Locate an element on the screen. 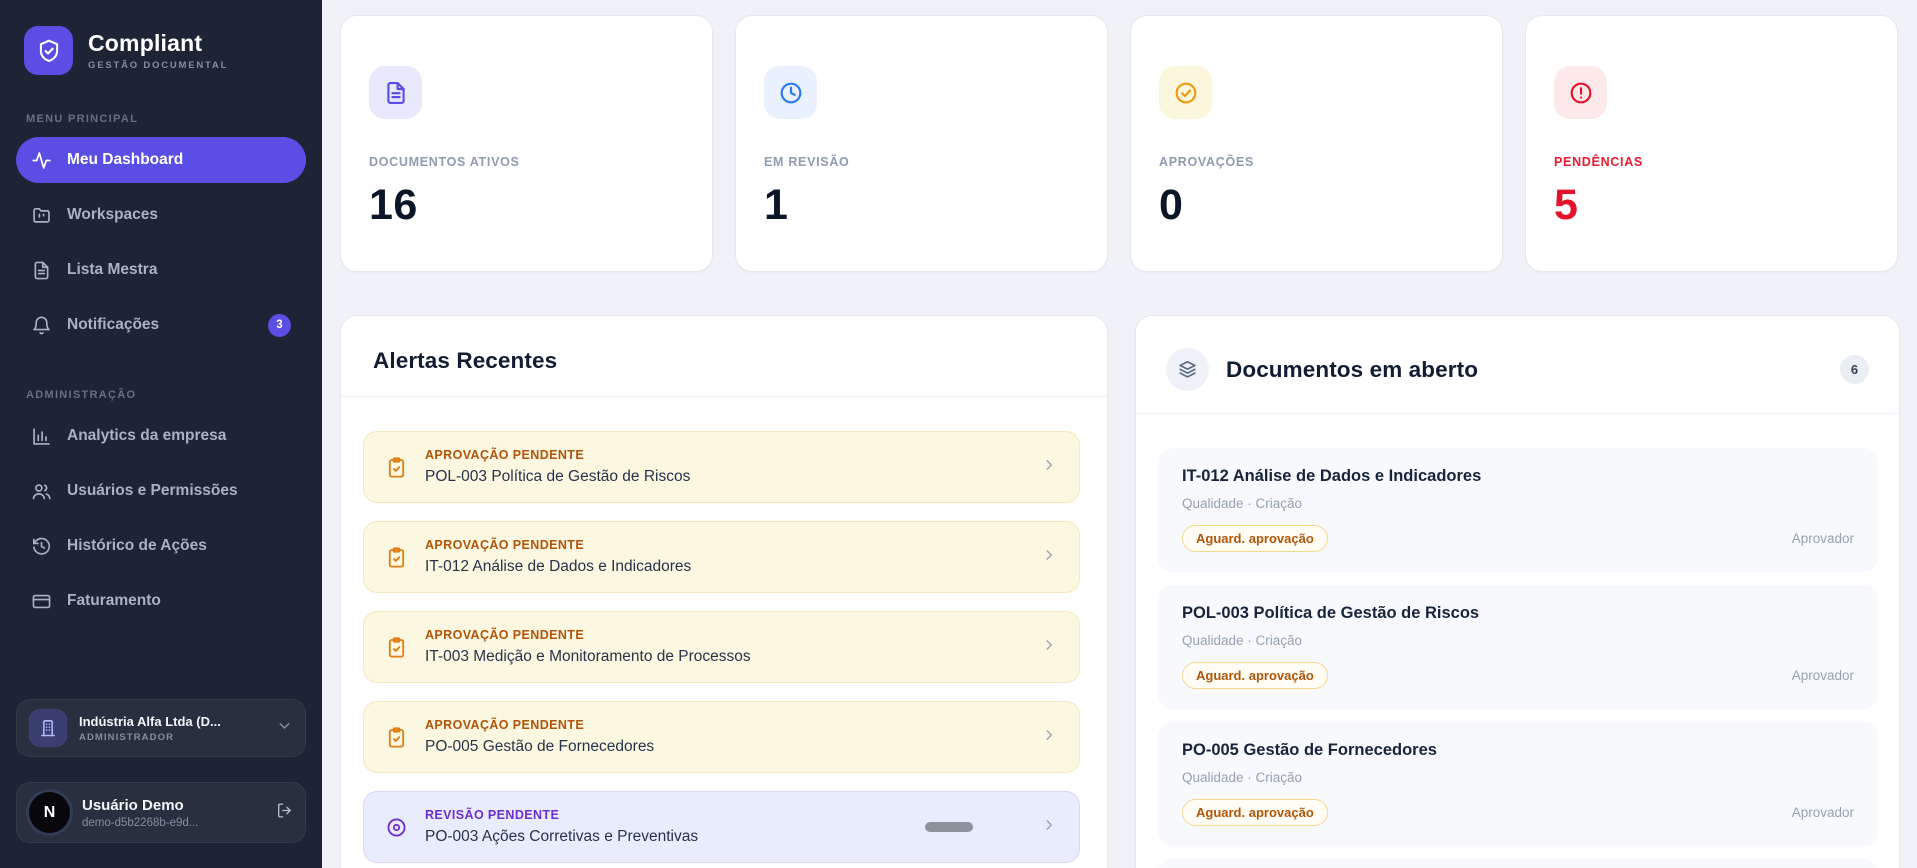 This screenshot has height=868, width=1917. sidebar-item-label: Meu Dashboard is located at coordinates (125, 159).